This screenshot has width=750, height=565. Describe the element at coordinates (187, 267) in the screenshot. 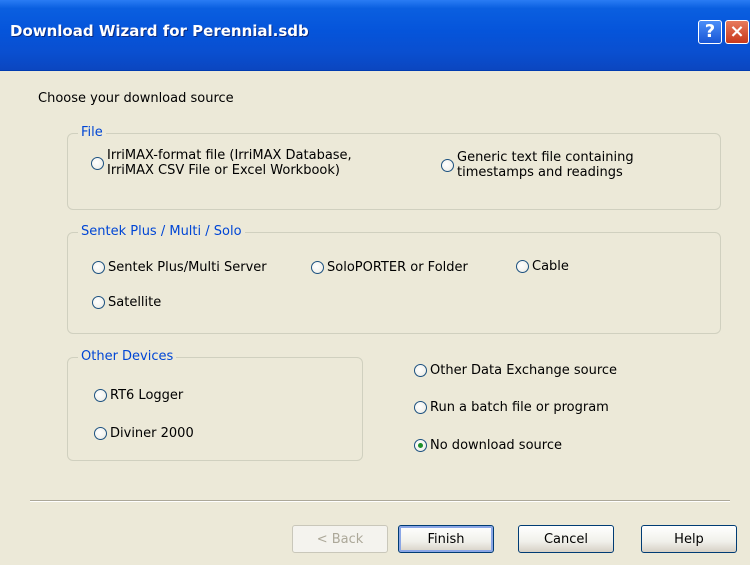

I see `radio-sentek-server-label: Sentek Plus/Multi Server` at that location.